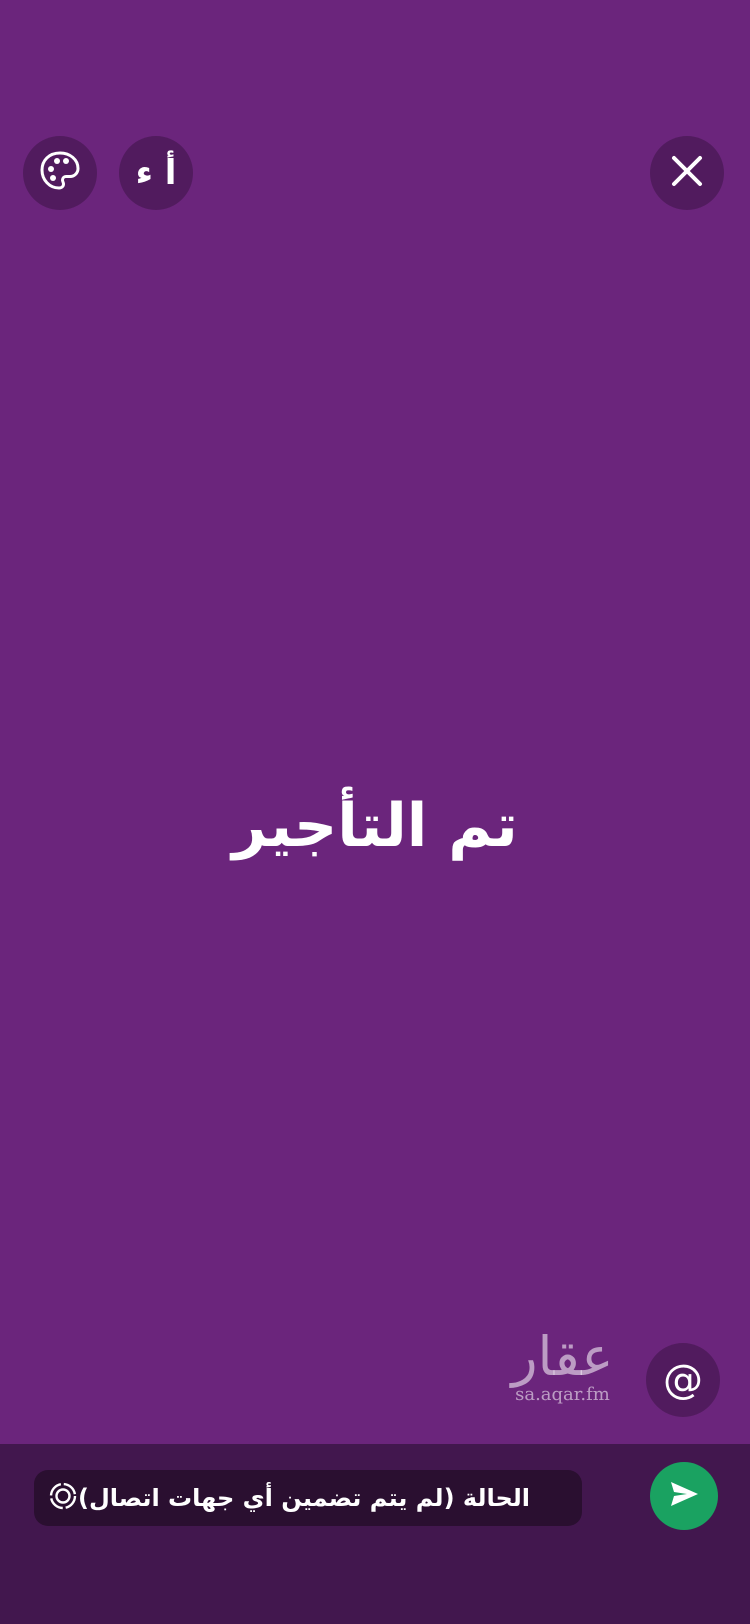 Image resolution: width=750 pixels, height=1624 pixels. I want to click on send-icon, so click(684, 1496).